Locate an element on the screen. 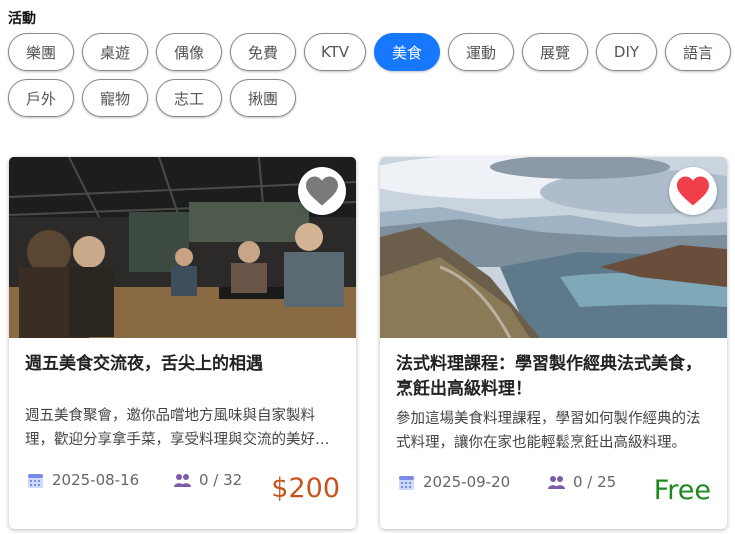 The width and height of the screenshot is (735, 534). attendee-count: 0 / 32 is located at coordinates (221, 480).